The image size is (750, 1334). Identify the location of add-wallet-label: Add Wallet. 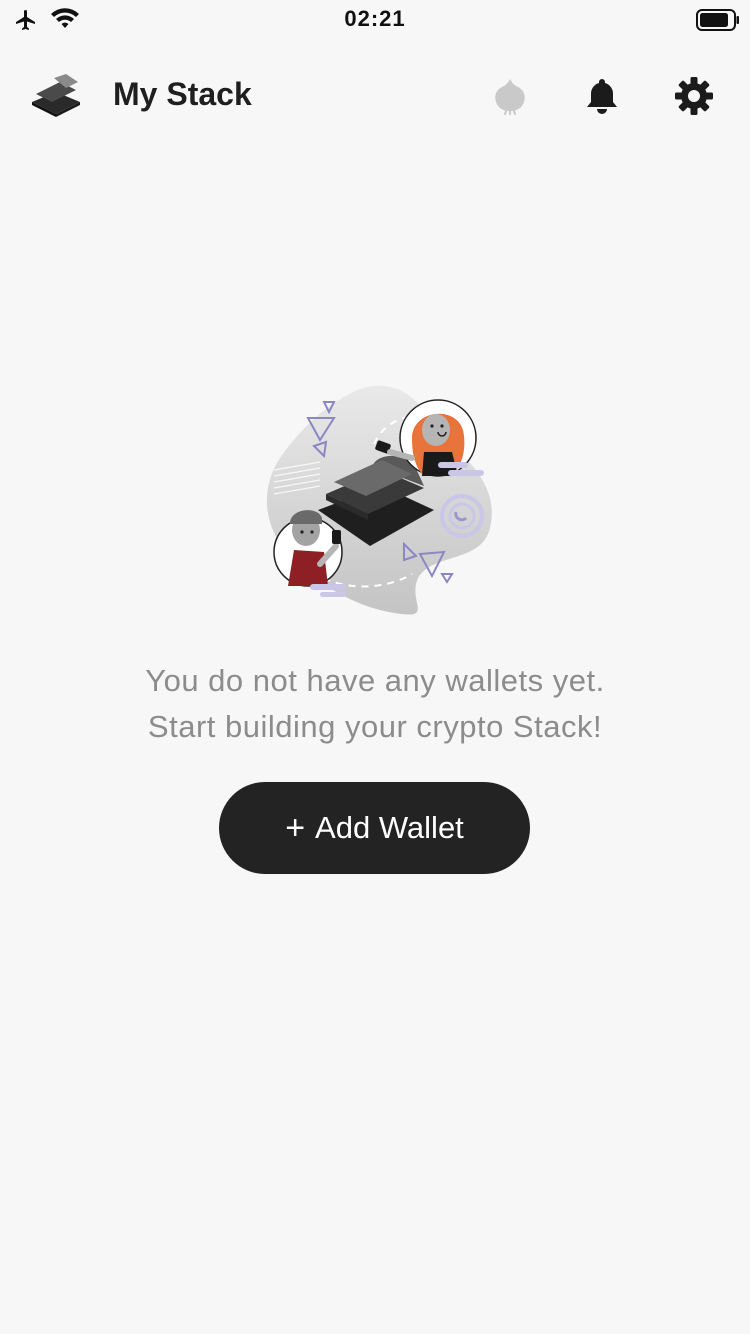
(389, 827).